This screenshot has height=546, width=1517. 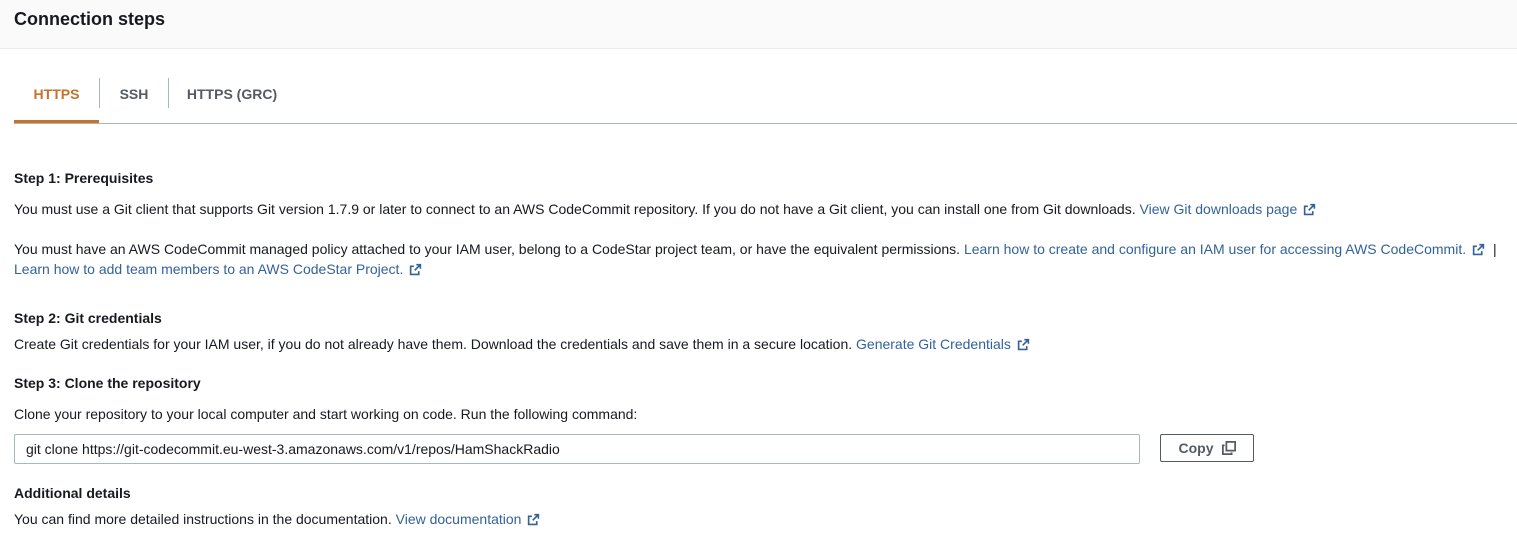 I want to click on generate-git-credentials-link: Generate Git Credentials, so click(x=943, y=344).